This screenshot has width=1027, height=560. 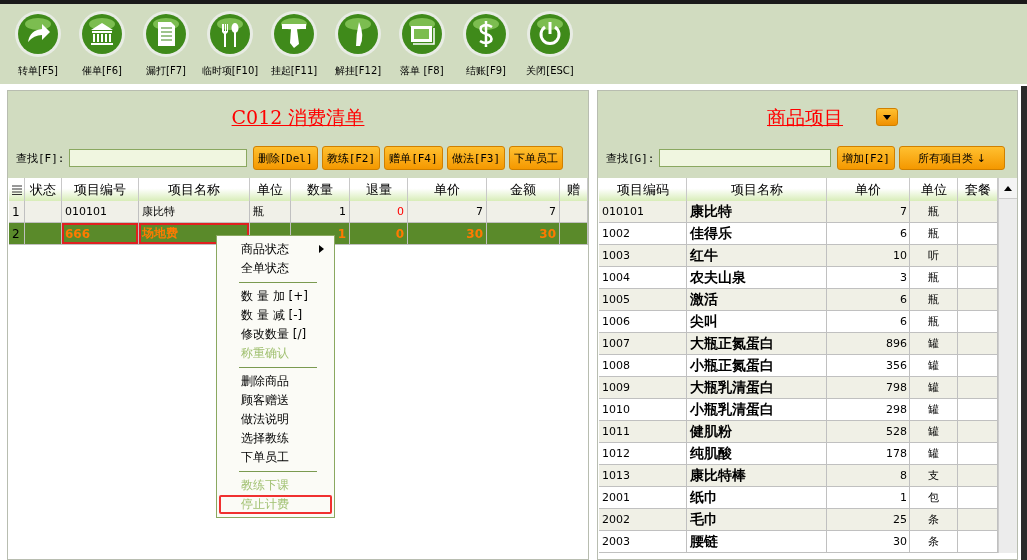 What do you see at coordinates (757, 344) in the screenshot?
I see `table-cell: 大瓶正氮蛋白` at bounding box center [757, 344].